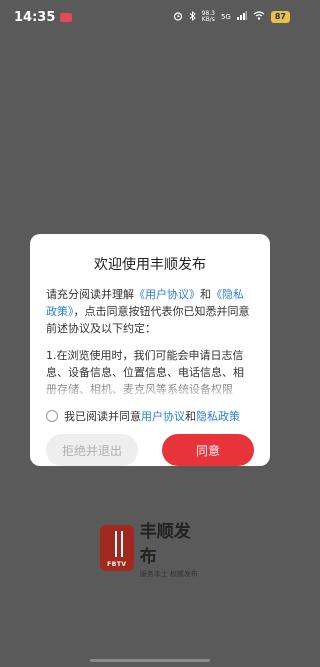 The image size is (320, 667). I want to click on intro-text-1: 请充分阅读并理解, so click(90, 294).